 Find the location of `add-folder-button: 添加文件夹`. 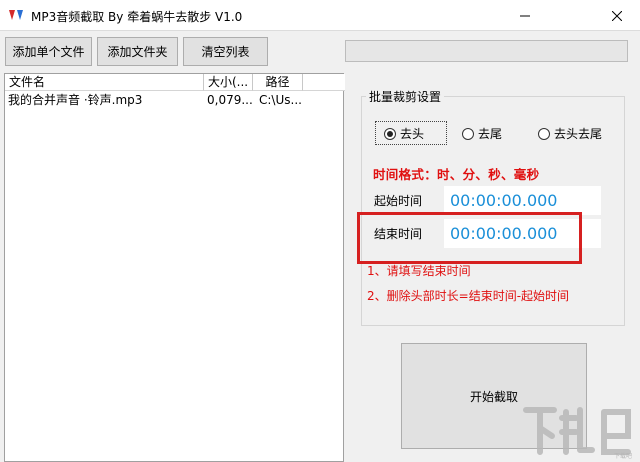

add-folder-button: 添加文件夹 is located at coordinates (137, 51).